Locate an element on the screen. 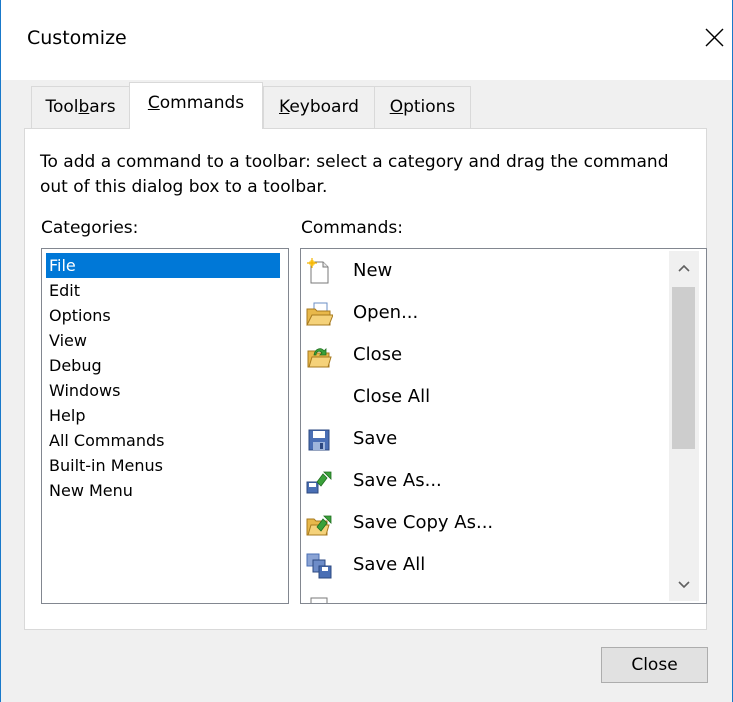 The height and width of the screenshot is (702, 733). window-title: Customize is located at coordinates (77, 38).